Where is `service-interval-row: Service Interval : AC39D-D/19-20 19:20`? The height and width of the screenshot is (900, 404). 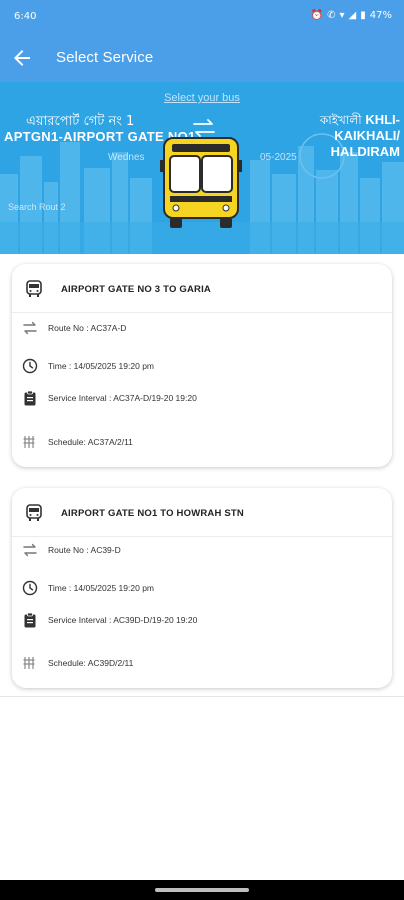
service-interval-row: Service Interval : AC39D-D/19-20 19:20 is located at coordinates (109, 620).